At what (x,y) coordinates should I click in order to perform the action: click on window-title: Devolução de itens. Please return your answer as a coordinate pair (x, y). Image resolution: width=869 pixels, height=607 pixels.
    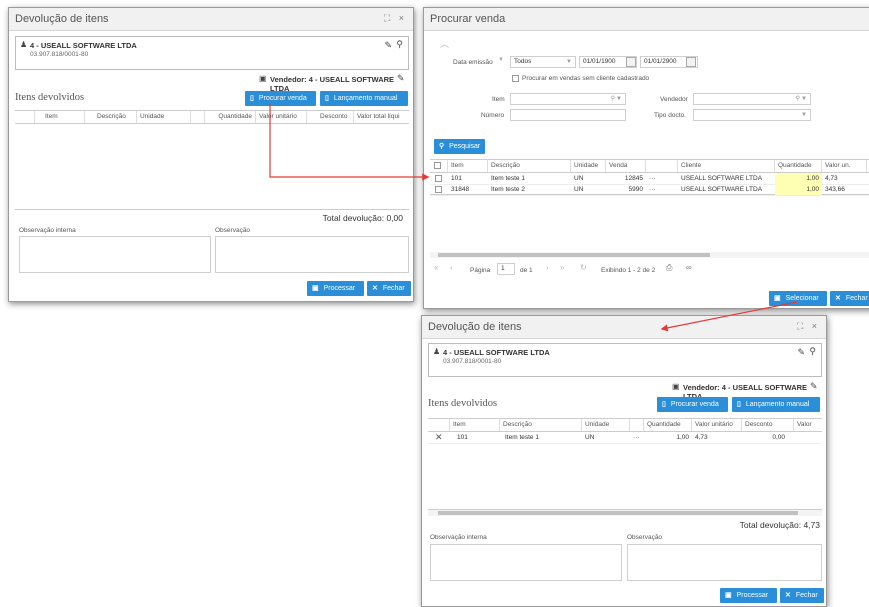
    Looking at the image, I should click on (475, 327).